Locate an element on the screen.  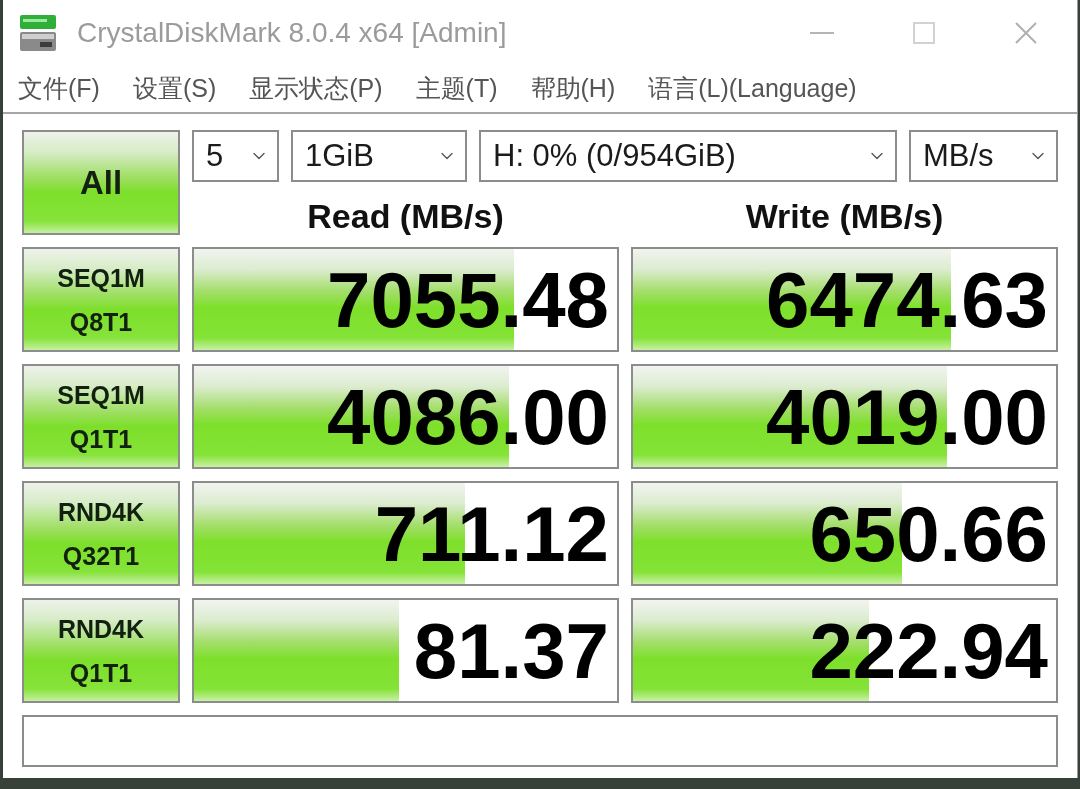
menu-item: 设置(S) is located at coordinates (174, 88).